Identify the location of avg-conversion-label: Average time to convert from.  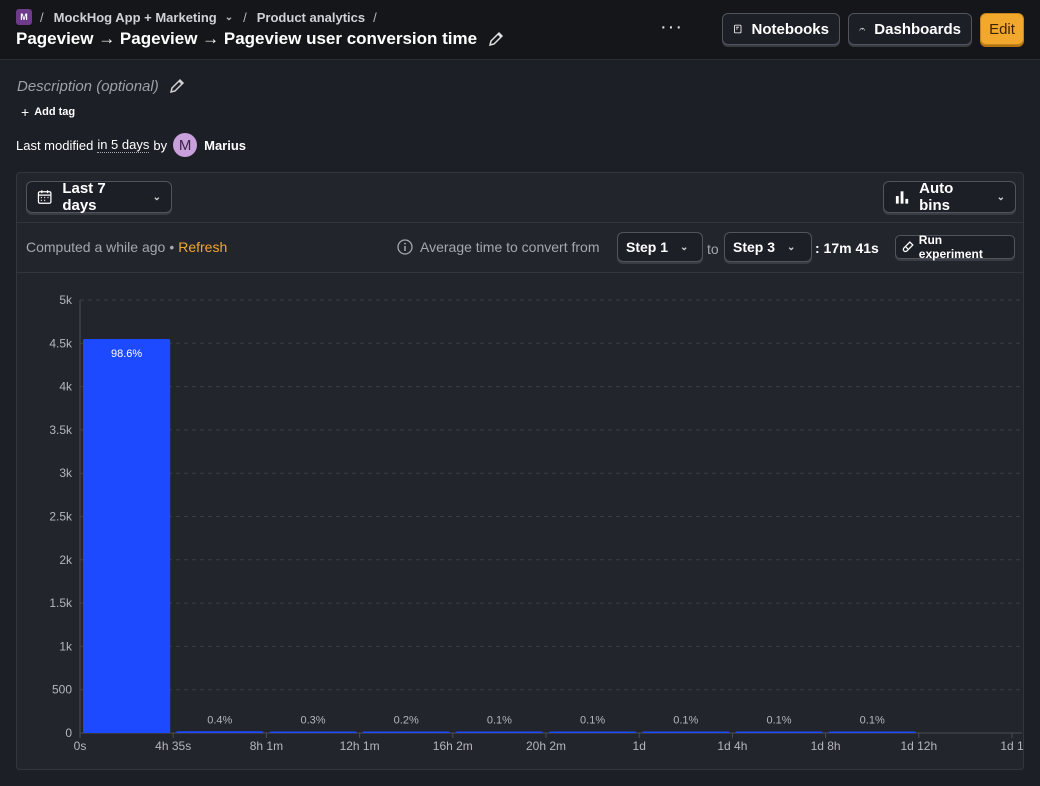
(498, 247).